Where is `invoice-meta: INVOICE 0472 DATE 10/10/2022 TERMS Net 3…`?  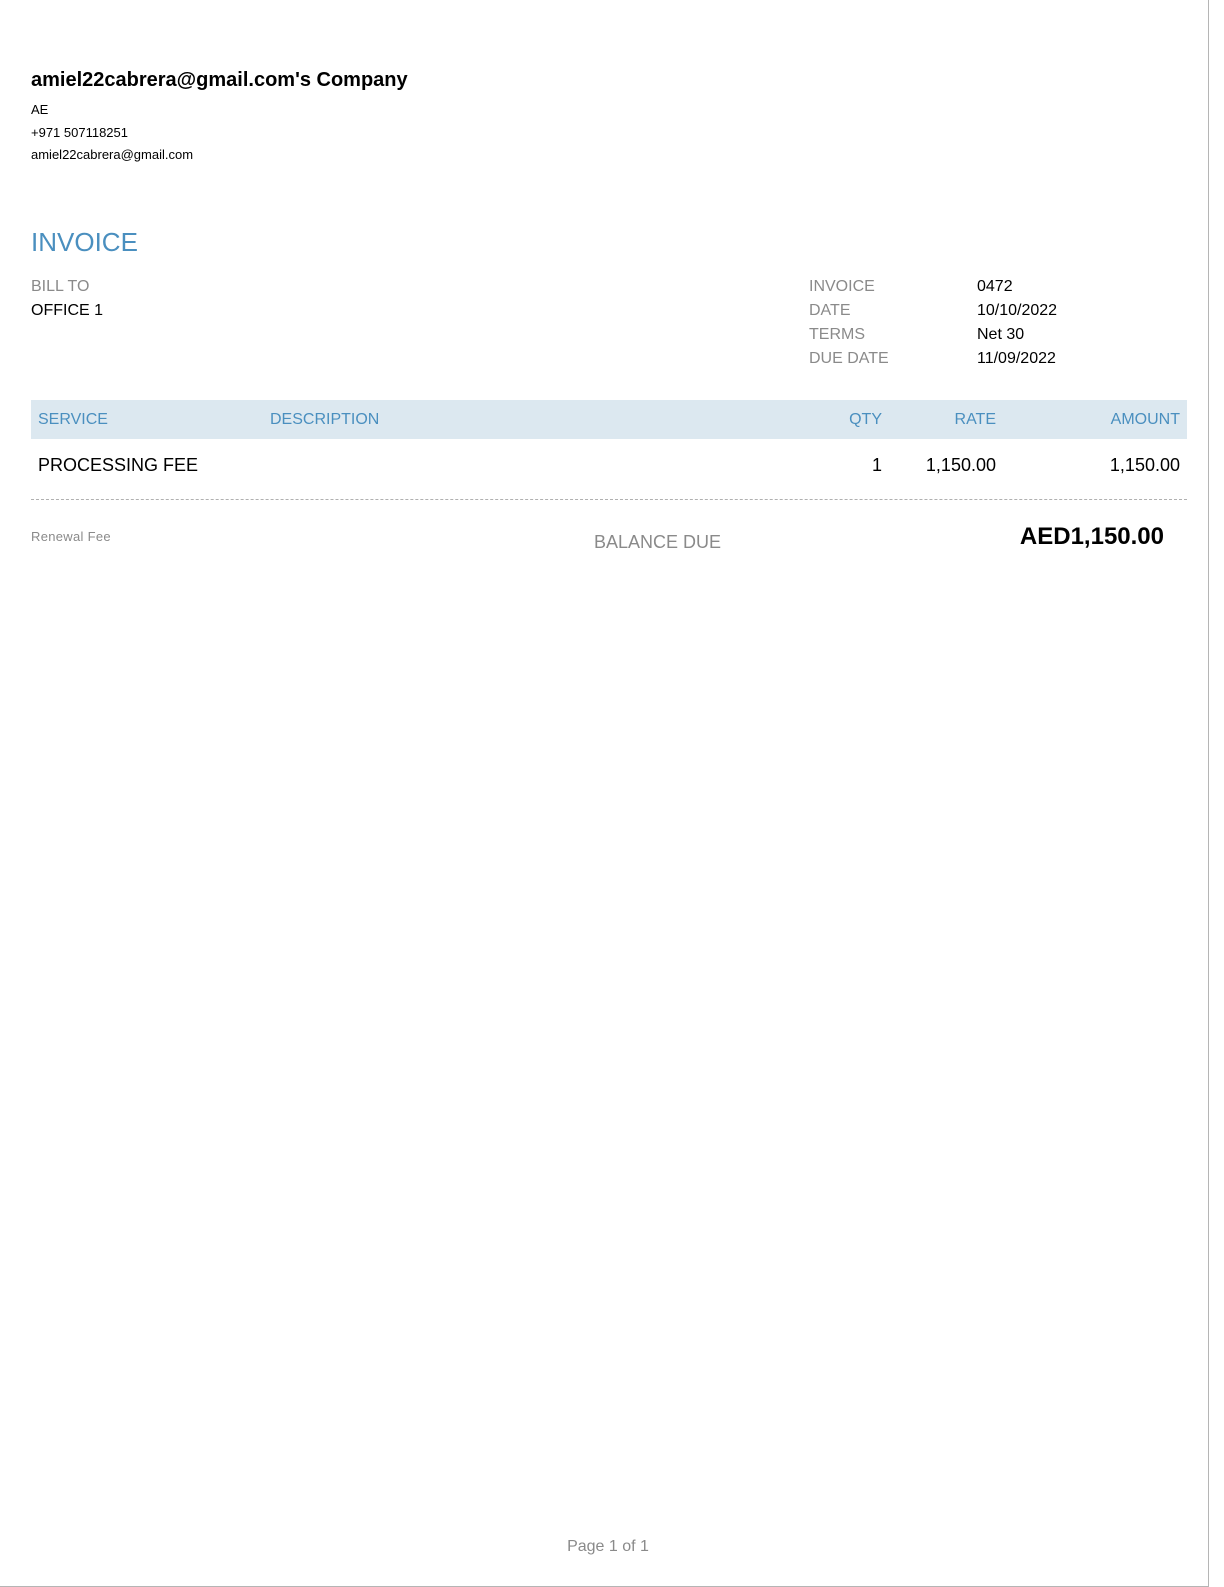
invoice-meta: INVOICE 0472 DATE 10/10/2022 TERMS Net 3… is located at coordinates (959, 326).